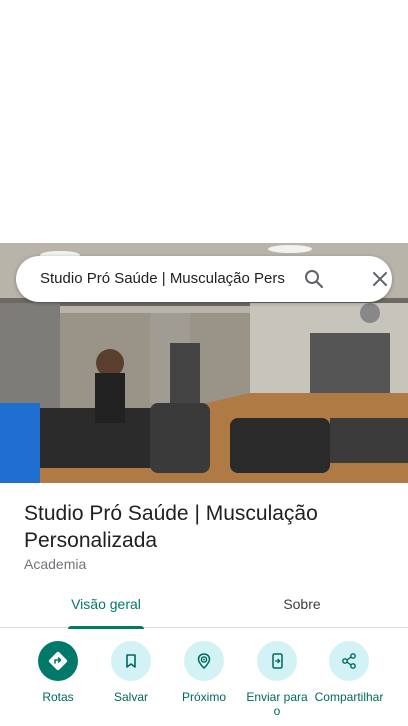  Describe the element at coordinates (277, 661) in the screenshot. I see `send-to-phone-icon` at that location.